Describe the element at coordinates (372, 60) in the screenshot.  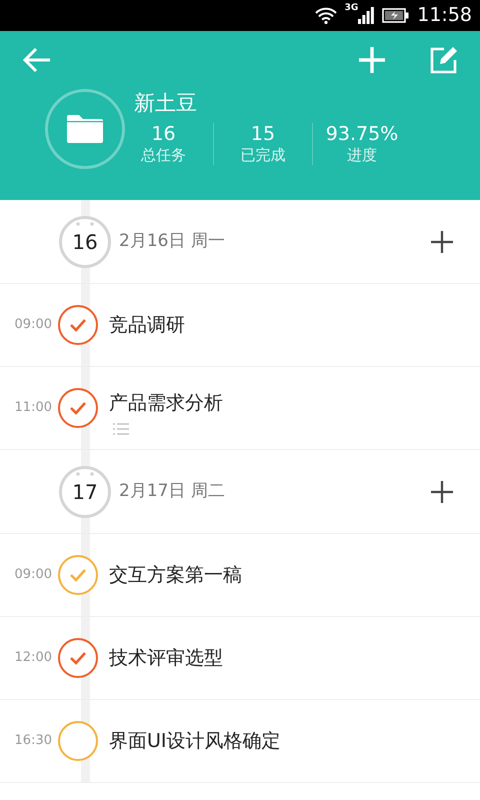
I see `add-icon` at that location.